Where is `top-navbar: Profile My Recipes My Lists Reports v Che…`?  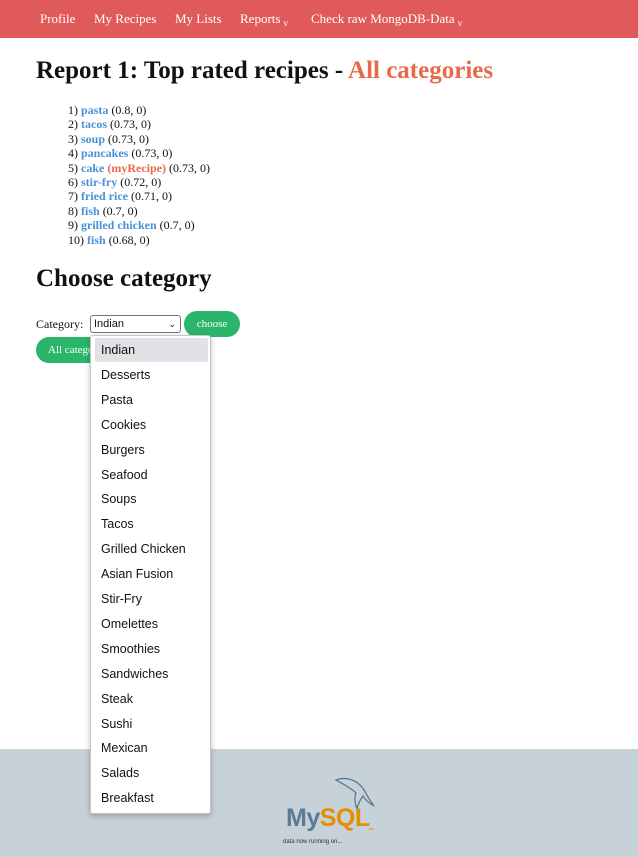
top-navbar: Profile My Recipes My Lists Reports v Che… is located at coordinates (319, 19).